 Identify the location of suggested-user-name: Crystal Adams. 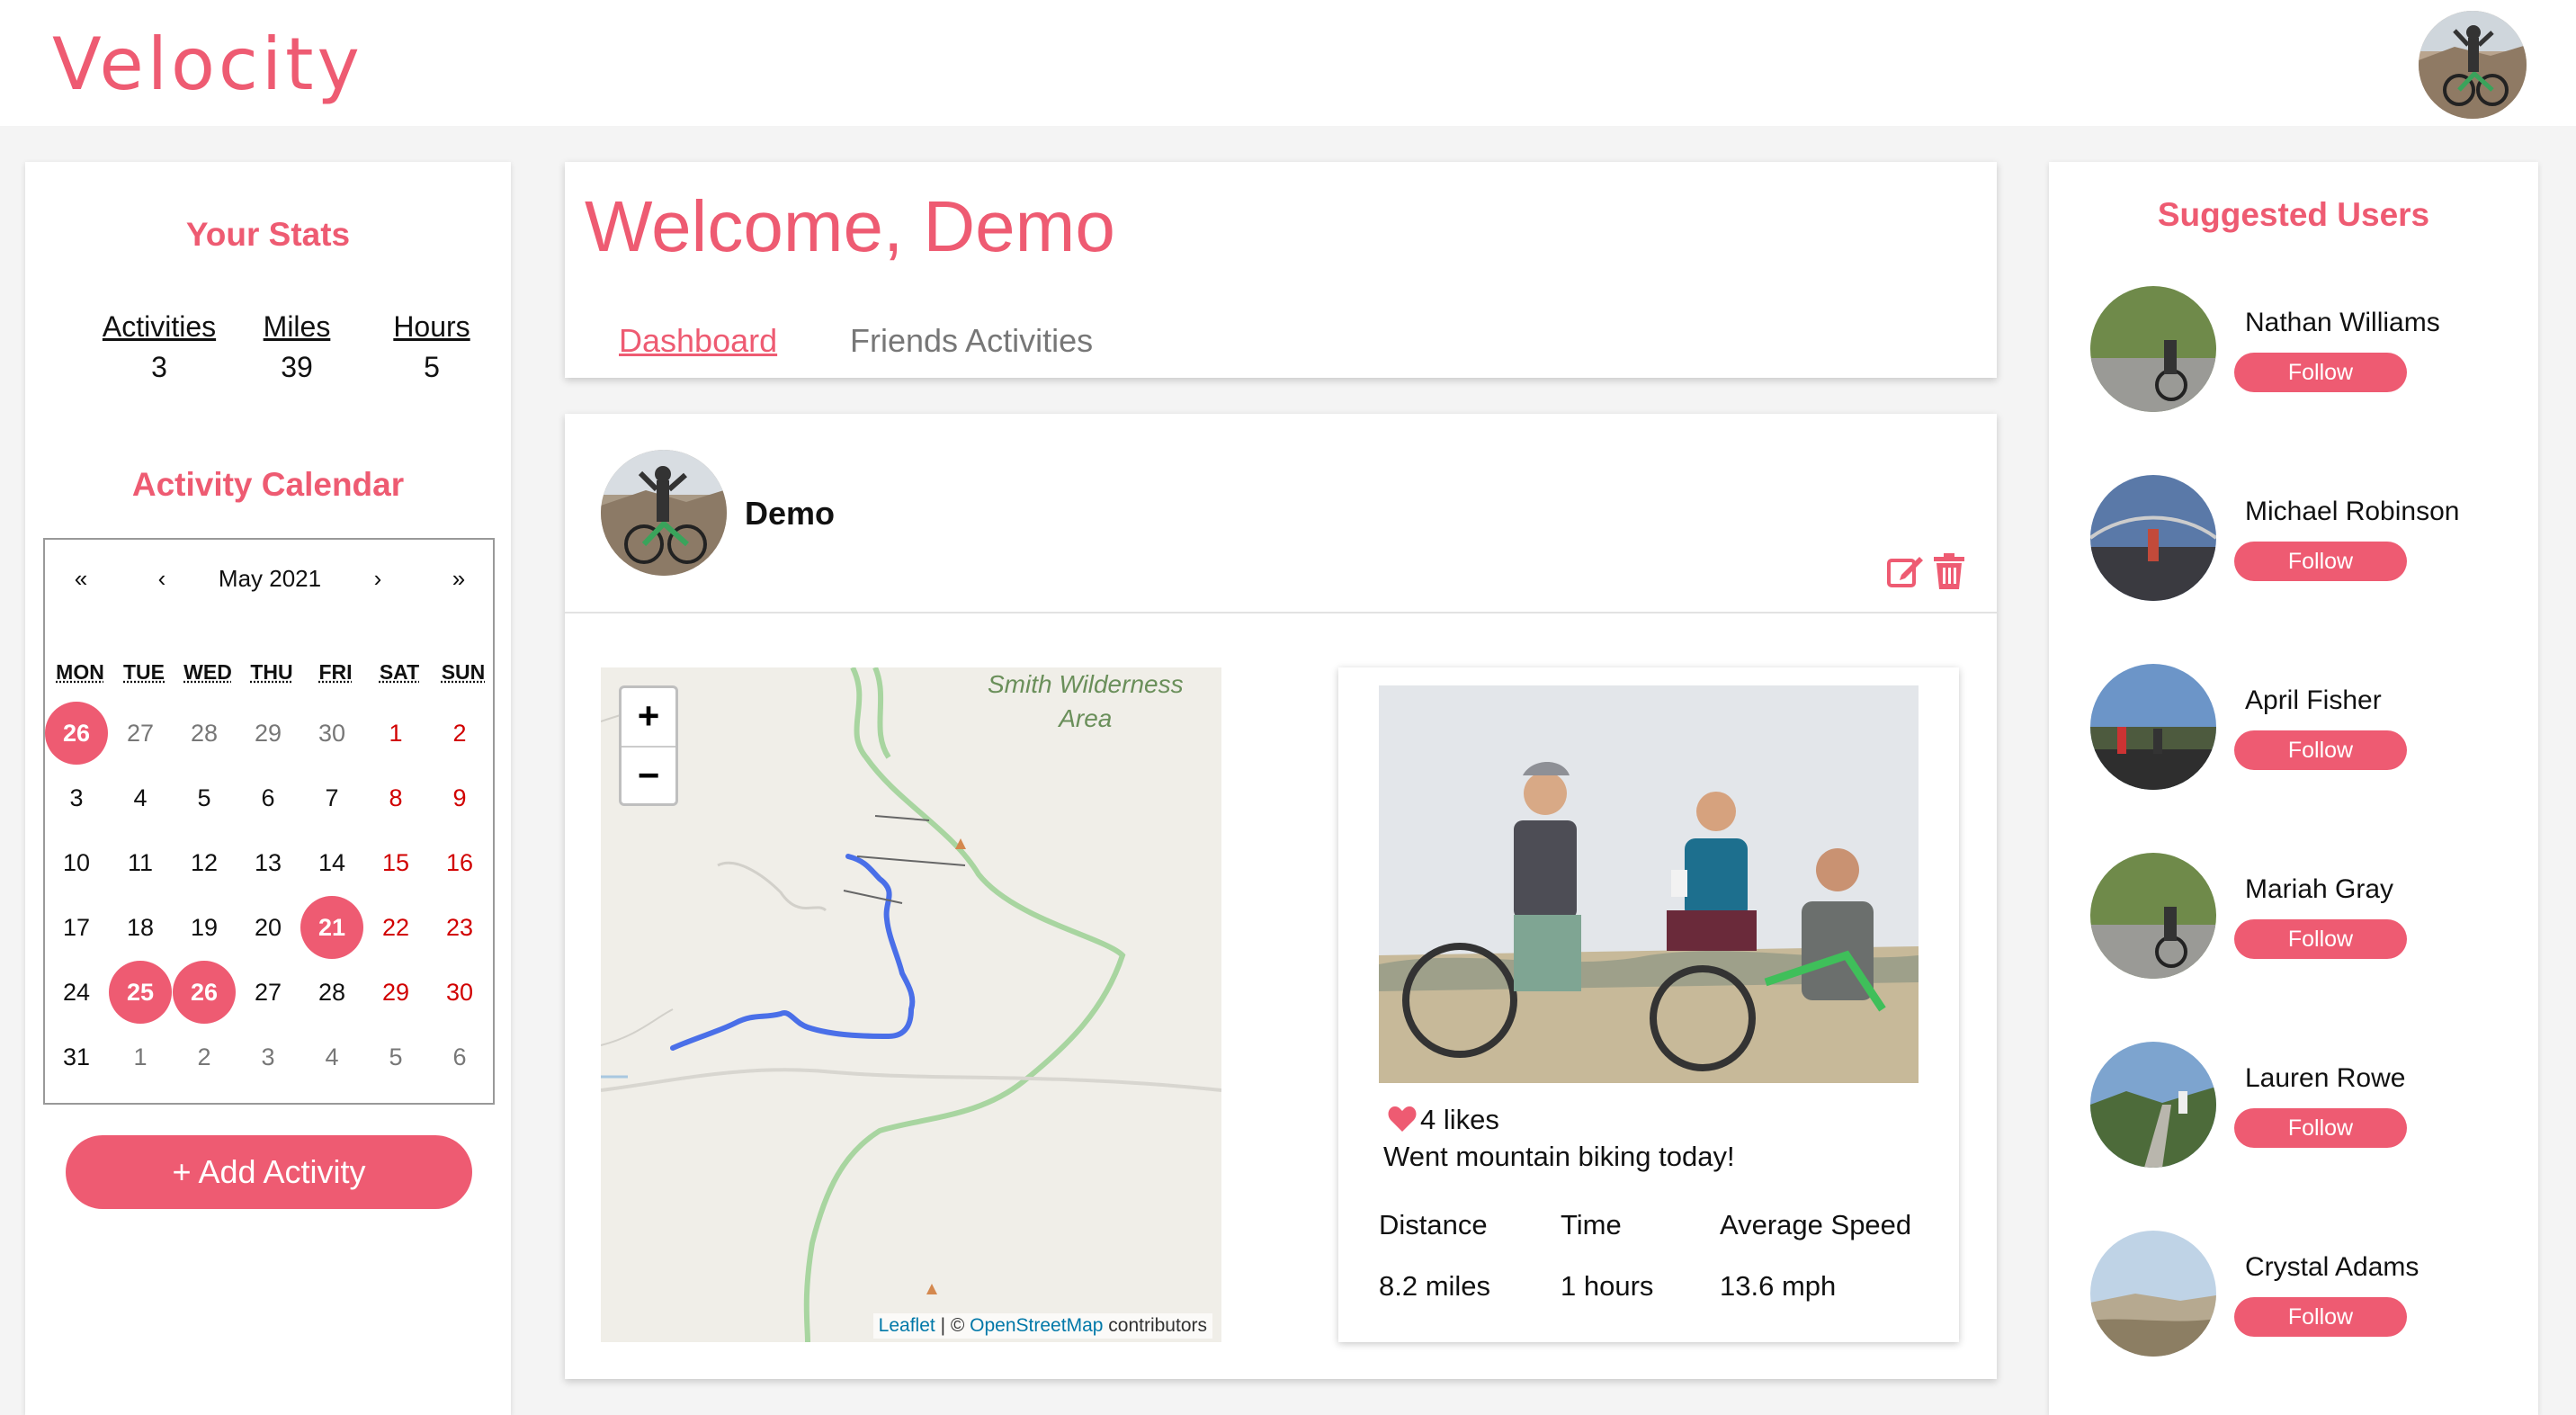
(2380, 1267).